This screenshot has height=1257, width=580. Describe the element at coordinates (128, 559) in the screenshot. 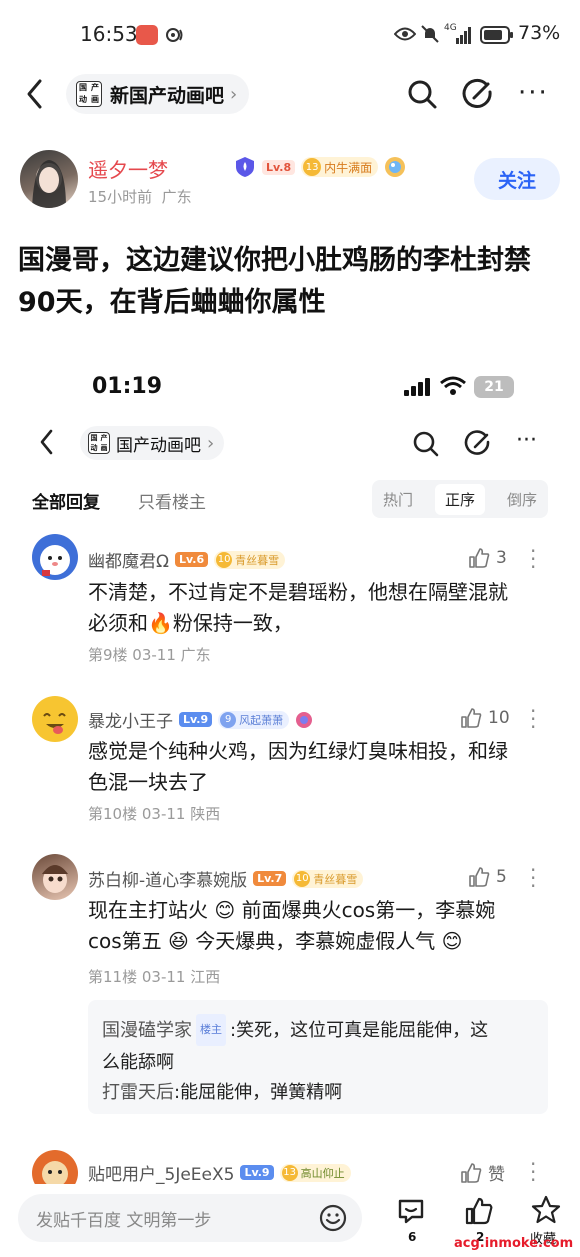

I see `comment-author: 幽都魔君Ω` at that location.